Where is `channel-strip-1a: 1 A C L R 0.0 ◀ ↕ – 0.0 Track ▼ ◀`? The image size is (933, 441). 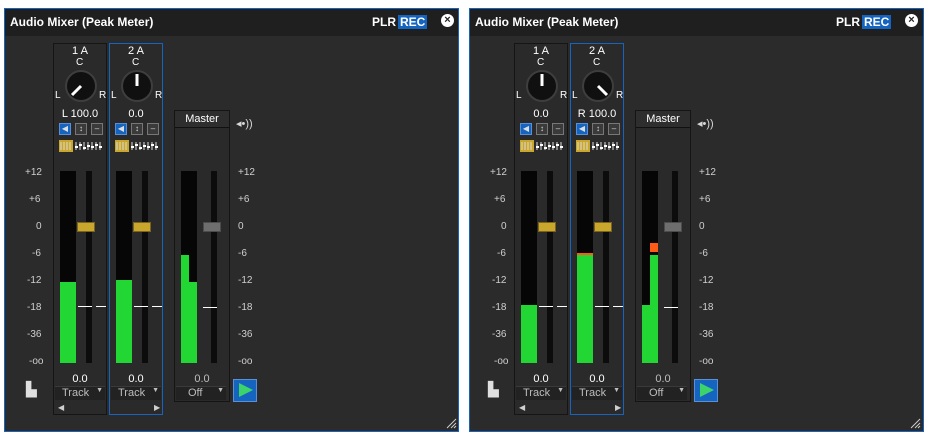 channel-strip-1a: 1 A C L R 0.0 ◀ ↕ – 0.0 Track ▼ ◀ is located at coordinates (541, 229).